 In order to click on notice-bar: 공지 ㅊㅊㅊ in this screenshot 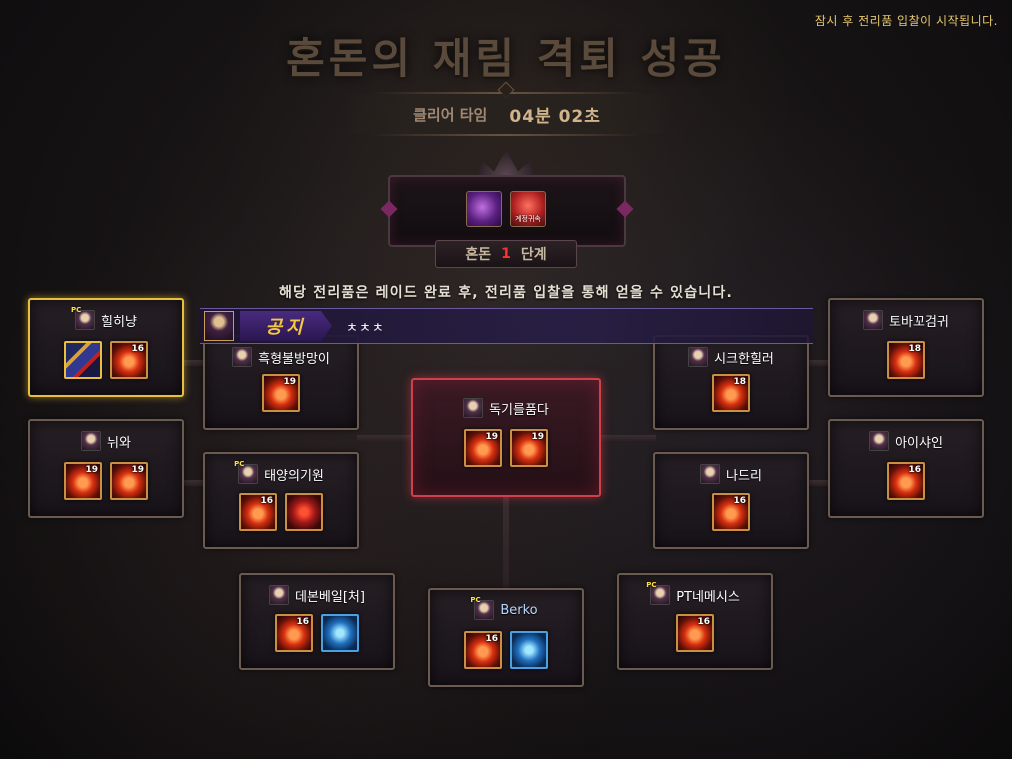, I will do `click(506, 326)`.